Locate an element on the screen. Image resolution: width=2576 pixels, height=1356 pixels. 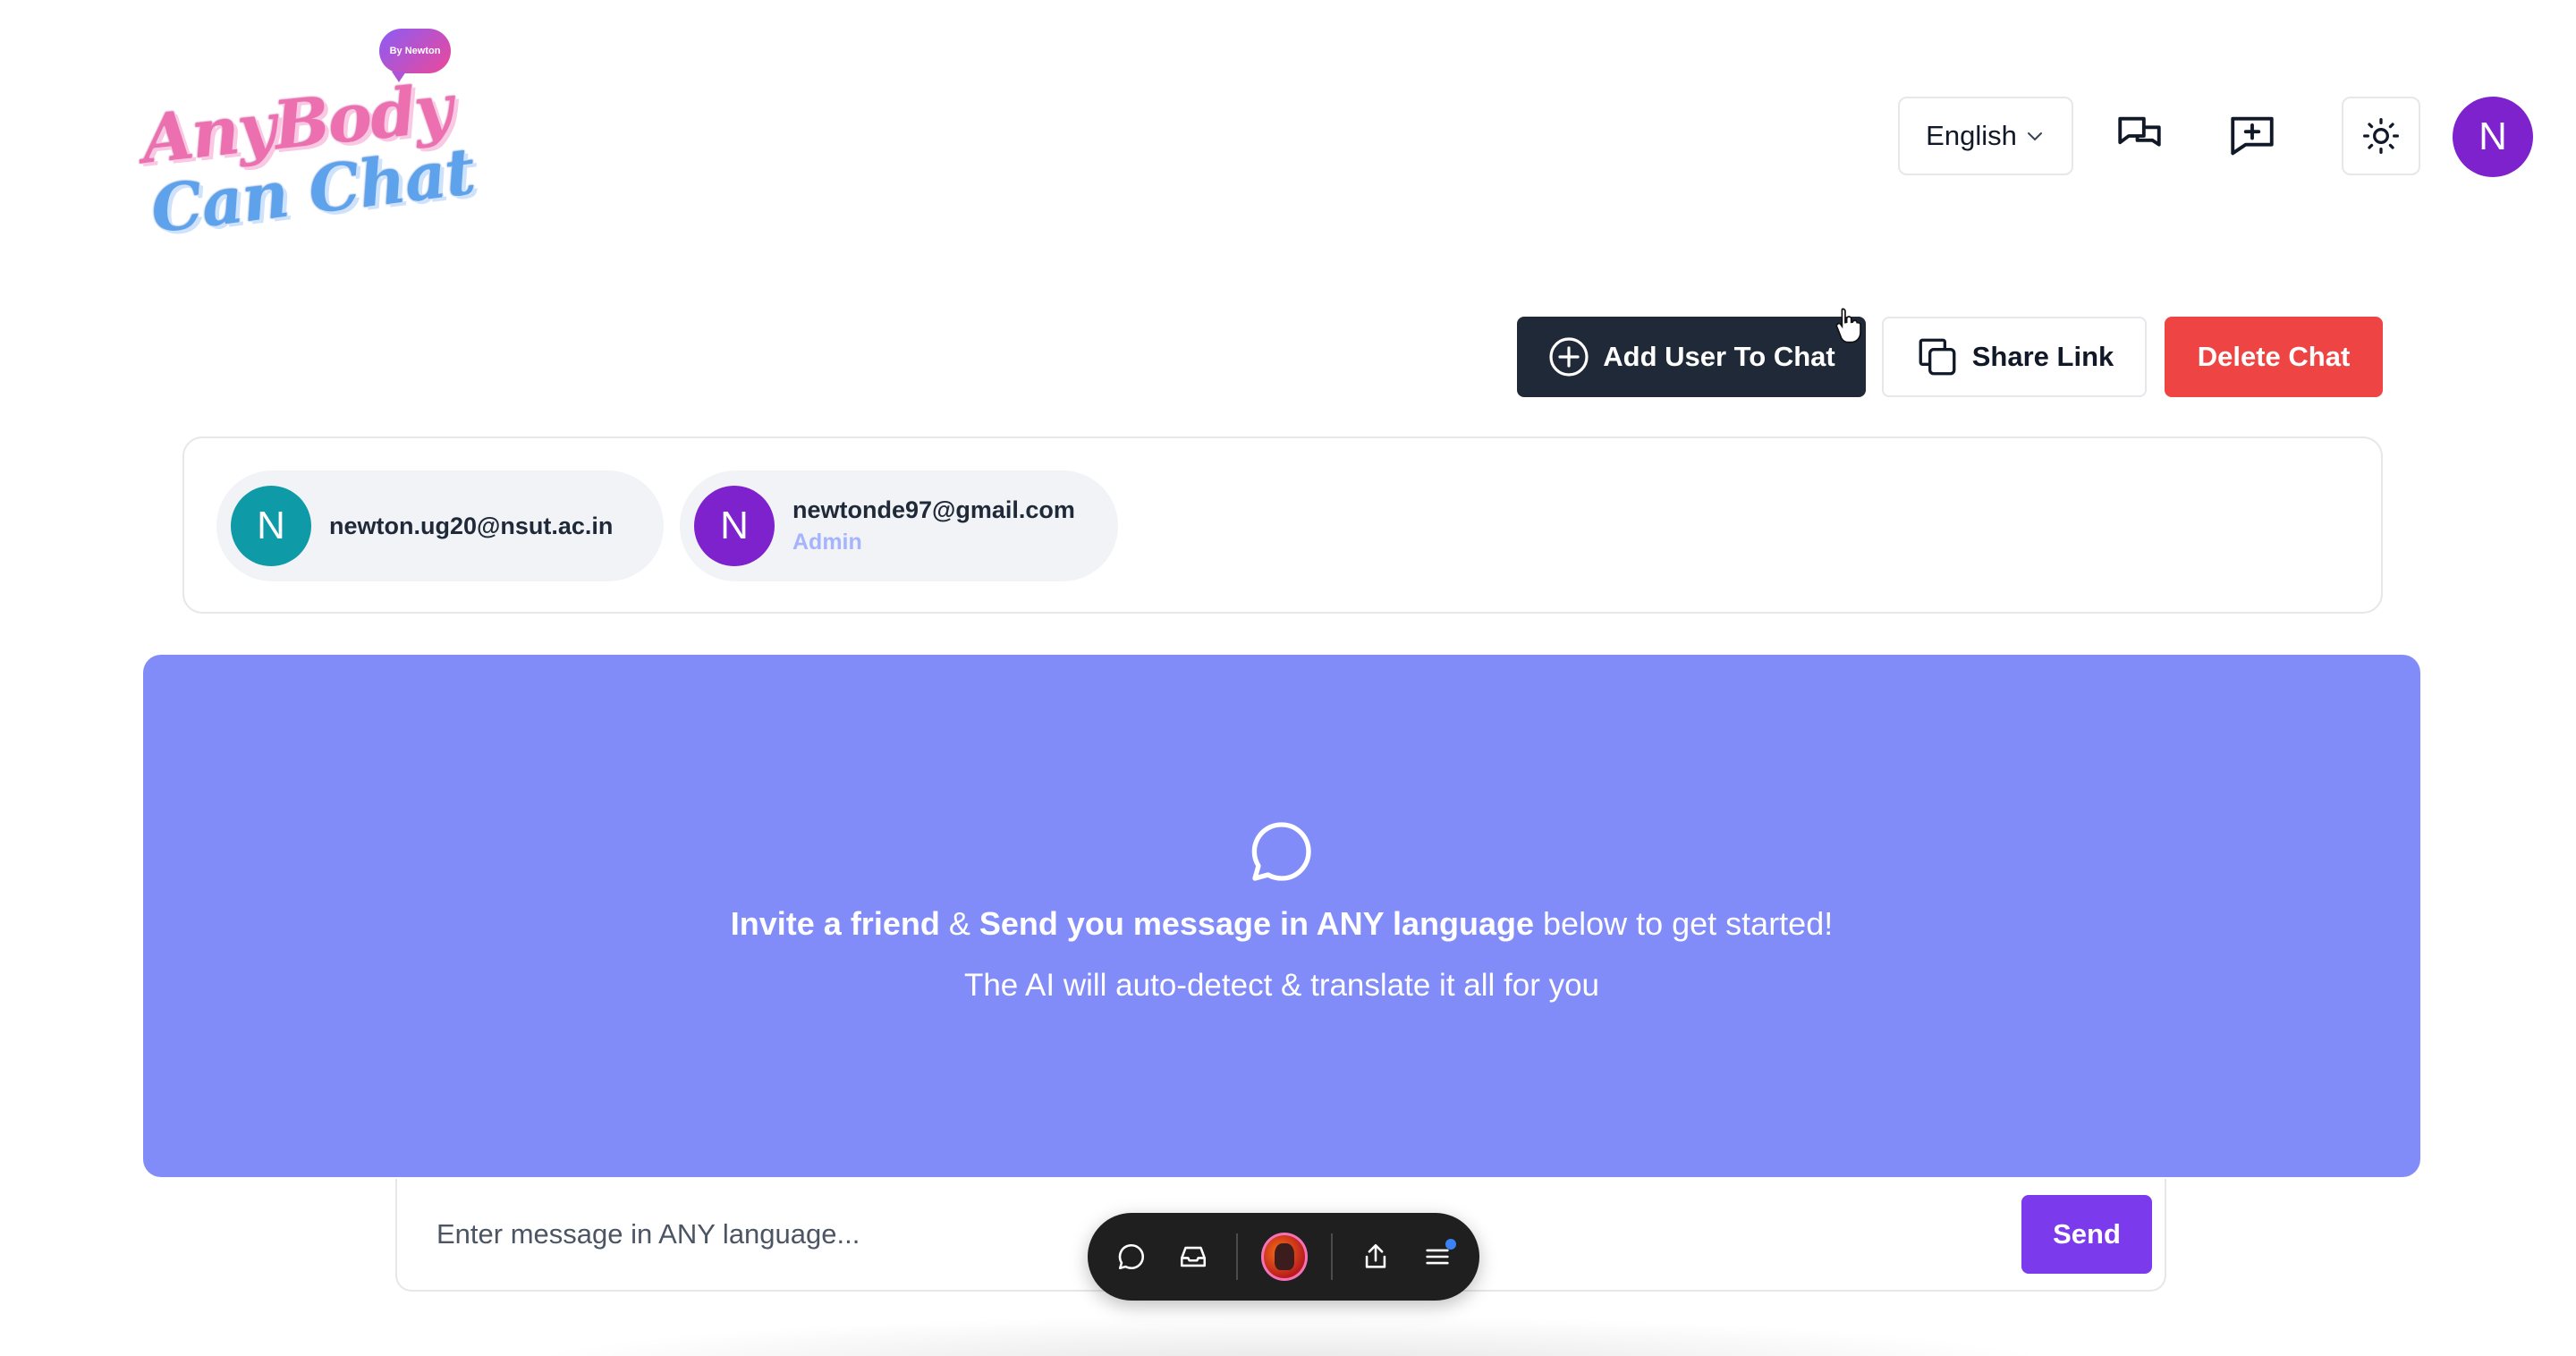
dock-profile-avatar is located at coordinates (1284, 1257).